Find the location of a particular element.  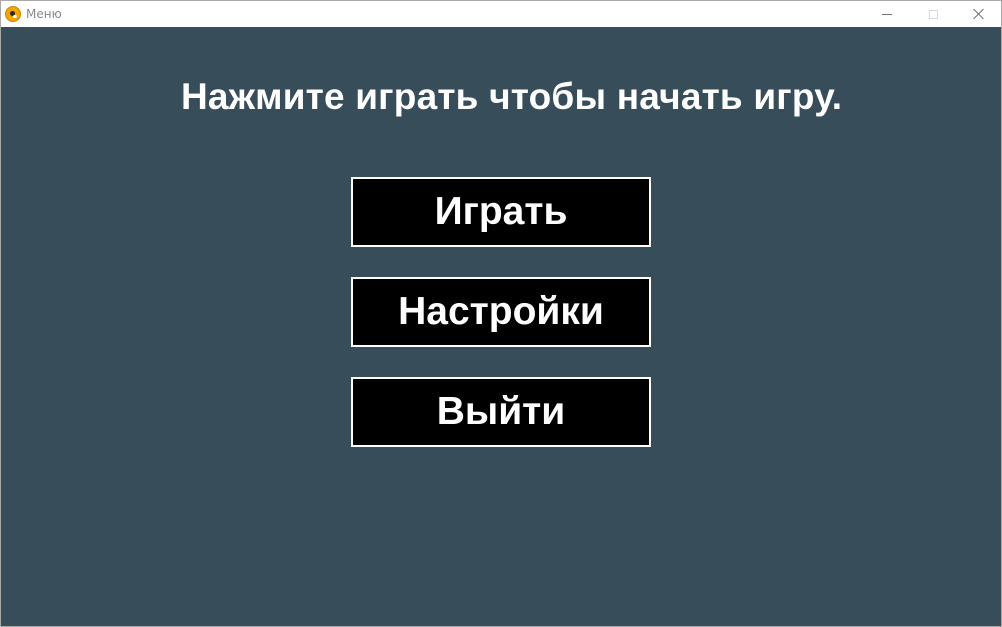

close-button is located at coordinates (978, 14).